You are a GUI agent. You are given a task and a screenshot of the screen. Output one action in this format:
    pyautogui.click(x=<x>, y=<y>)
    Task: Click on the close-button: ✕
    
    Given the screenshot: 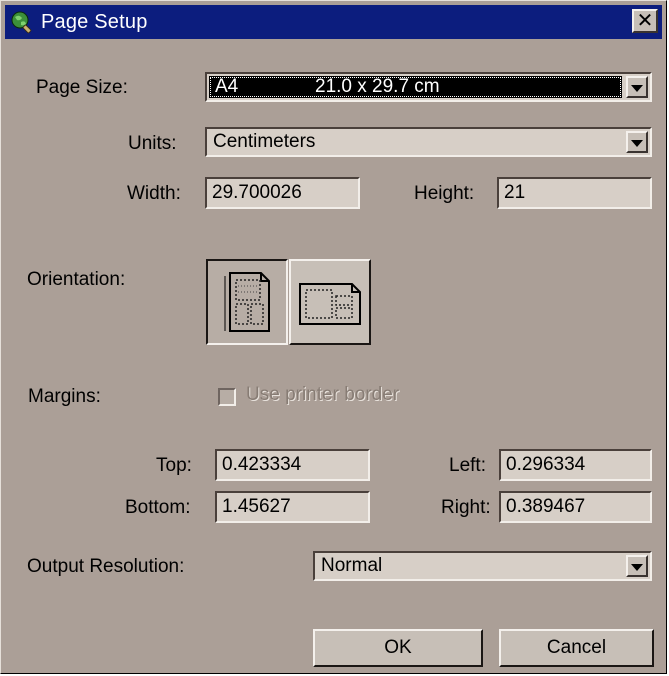 What is the action you would take?
    pyautogui.click(x=645, y=21)
    